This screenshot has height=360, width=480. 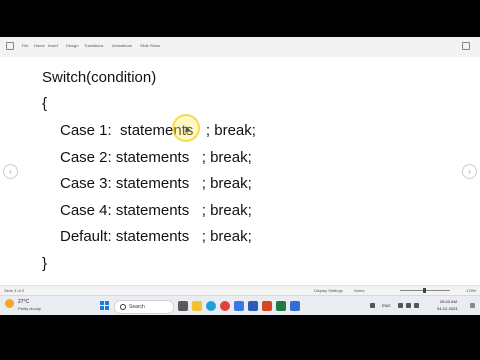 I want to click on code-line-switch: Switch(condition), so click(x=99, y=77).